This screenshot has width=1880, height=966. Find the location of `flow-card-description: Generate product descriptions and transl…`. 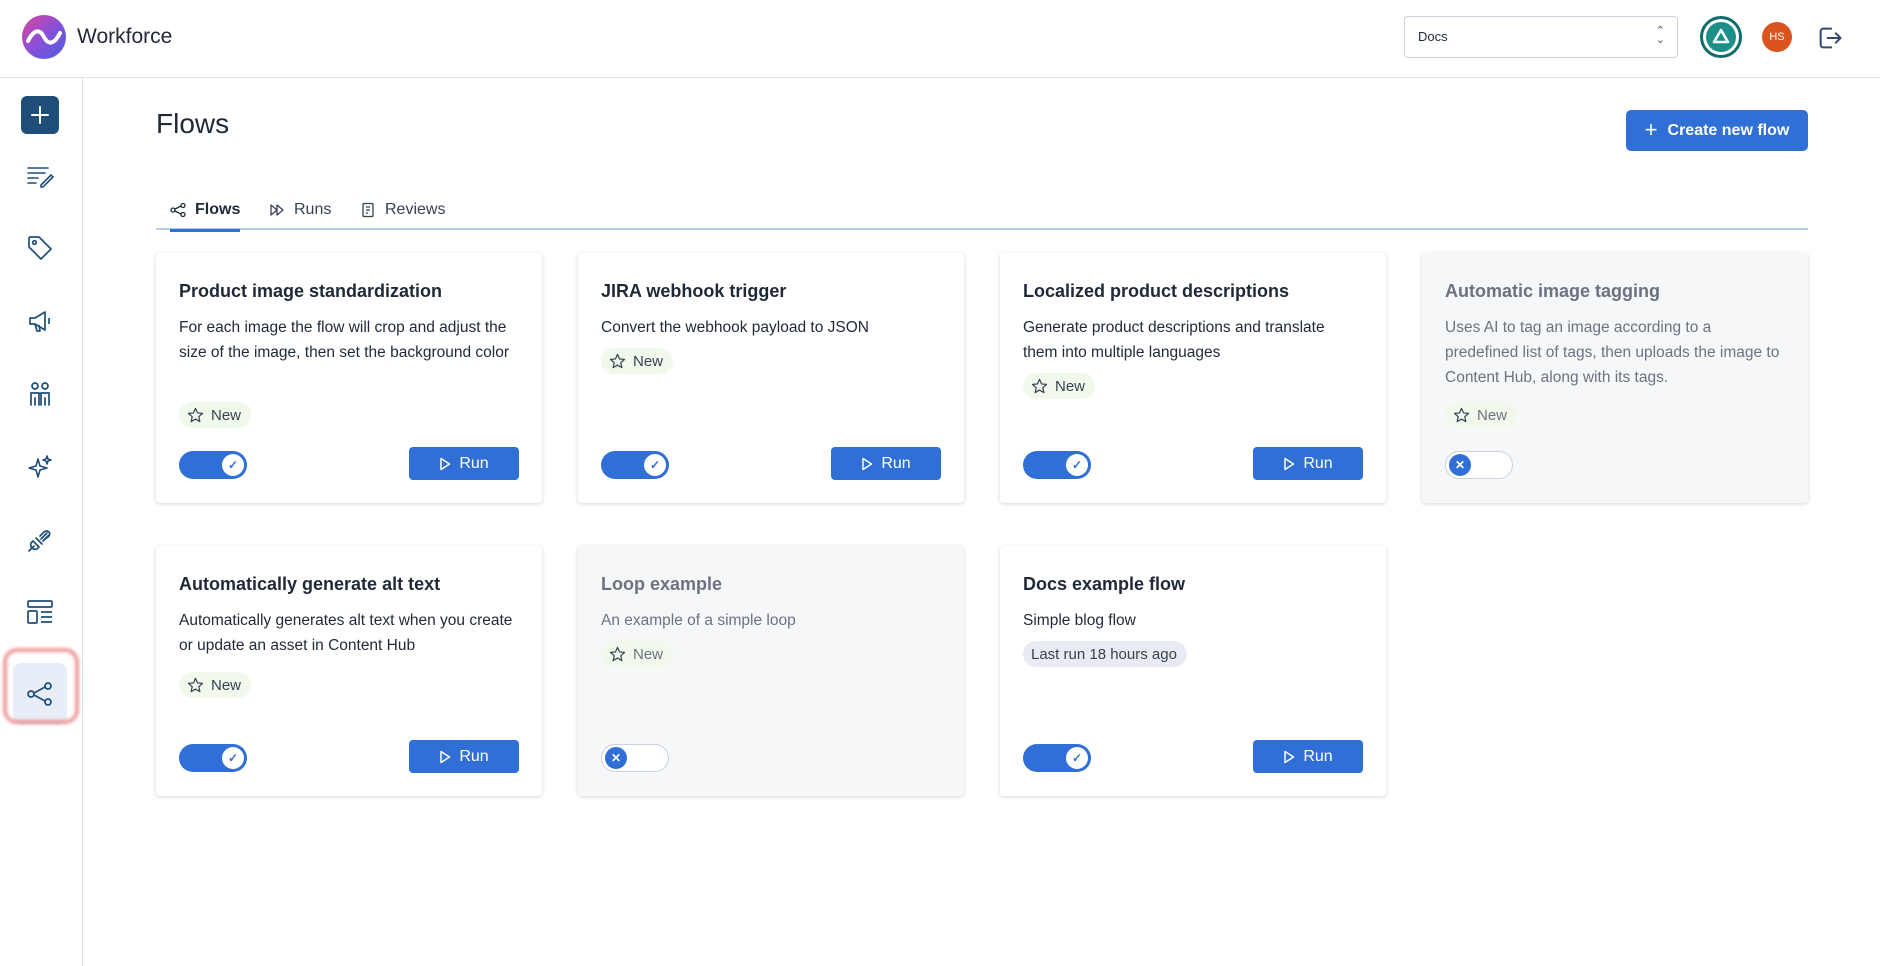

flow-card-description: Generate product descriptions and transl… is located at coordinates (1174, 340).